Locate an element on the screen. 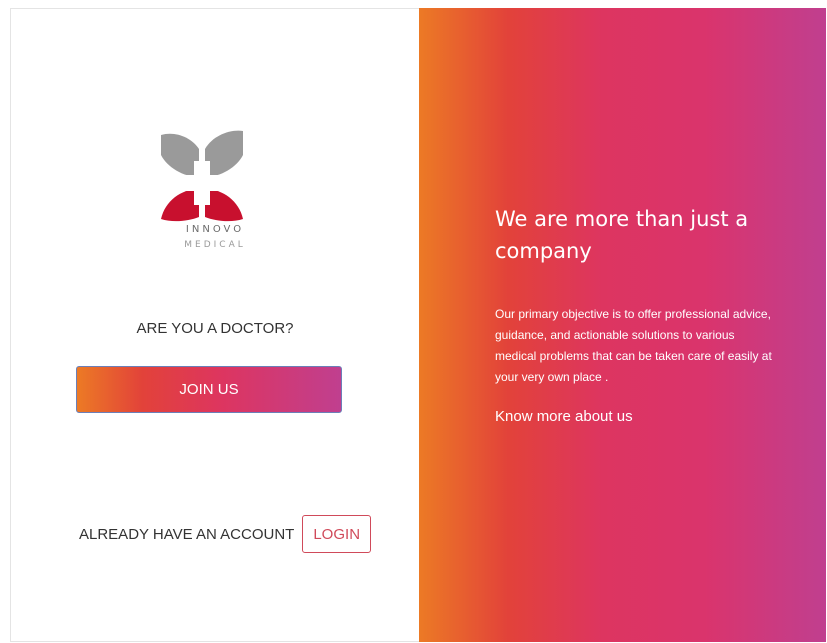 Image resolution: width=827 pixels, height=643 pixels. know-more-link: Know more about us is located at coordinates (564, 416).